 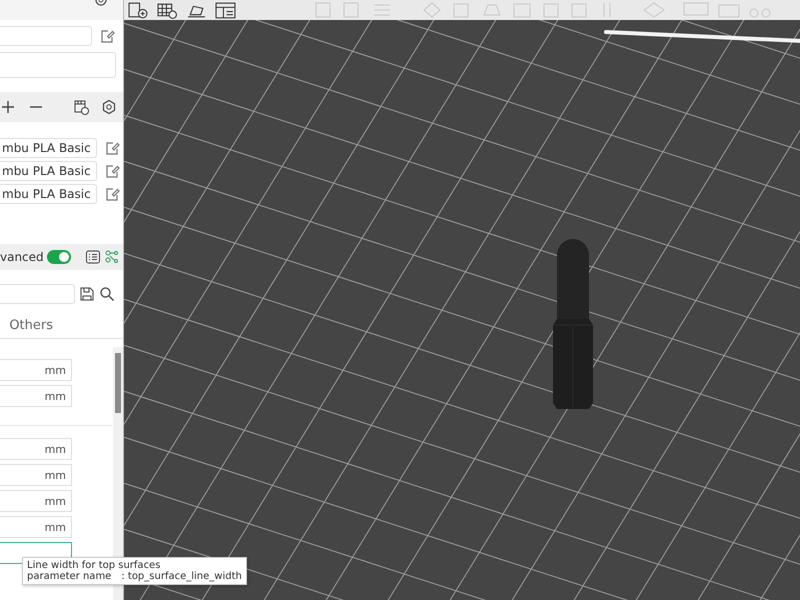 I want to click on nodes-icon, so click(x=112, y=257).